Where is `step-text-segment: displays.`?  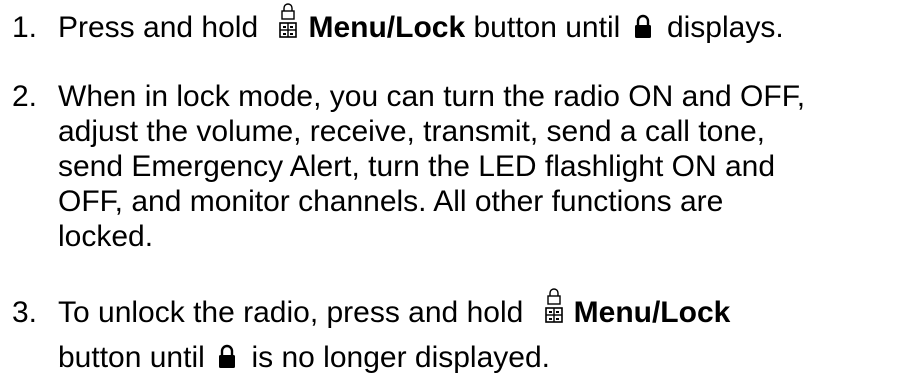
step-text-segment: displays. is located at coordinates (721, 27).